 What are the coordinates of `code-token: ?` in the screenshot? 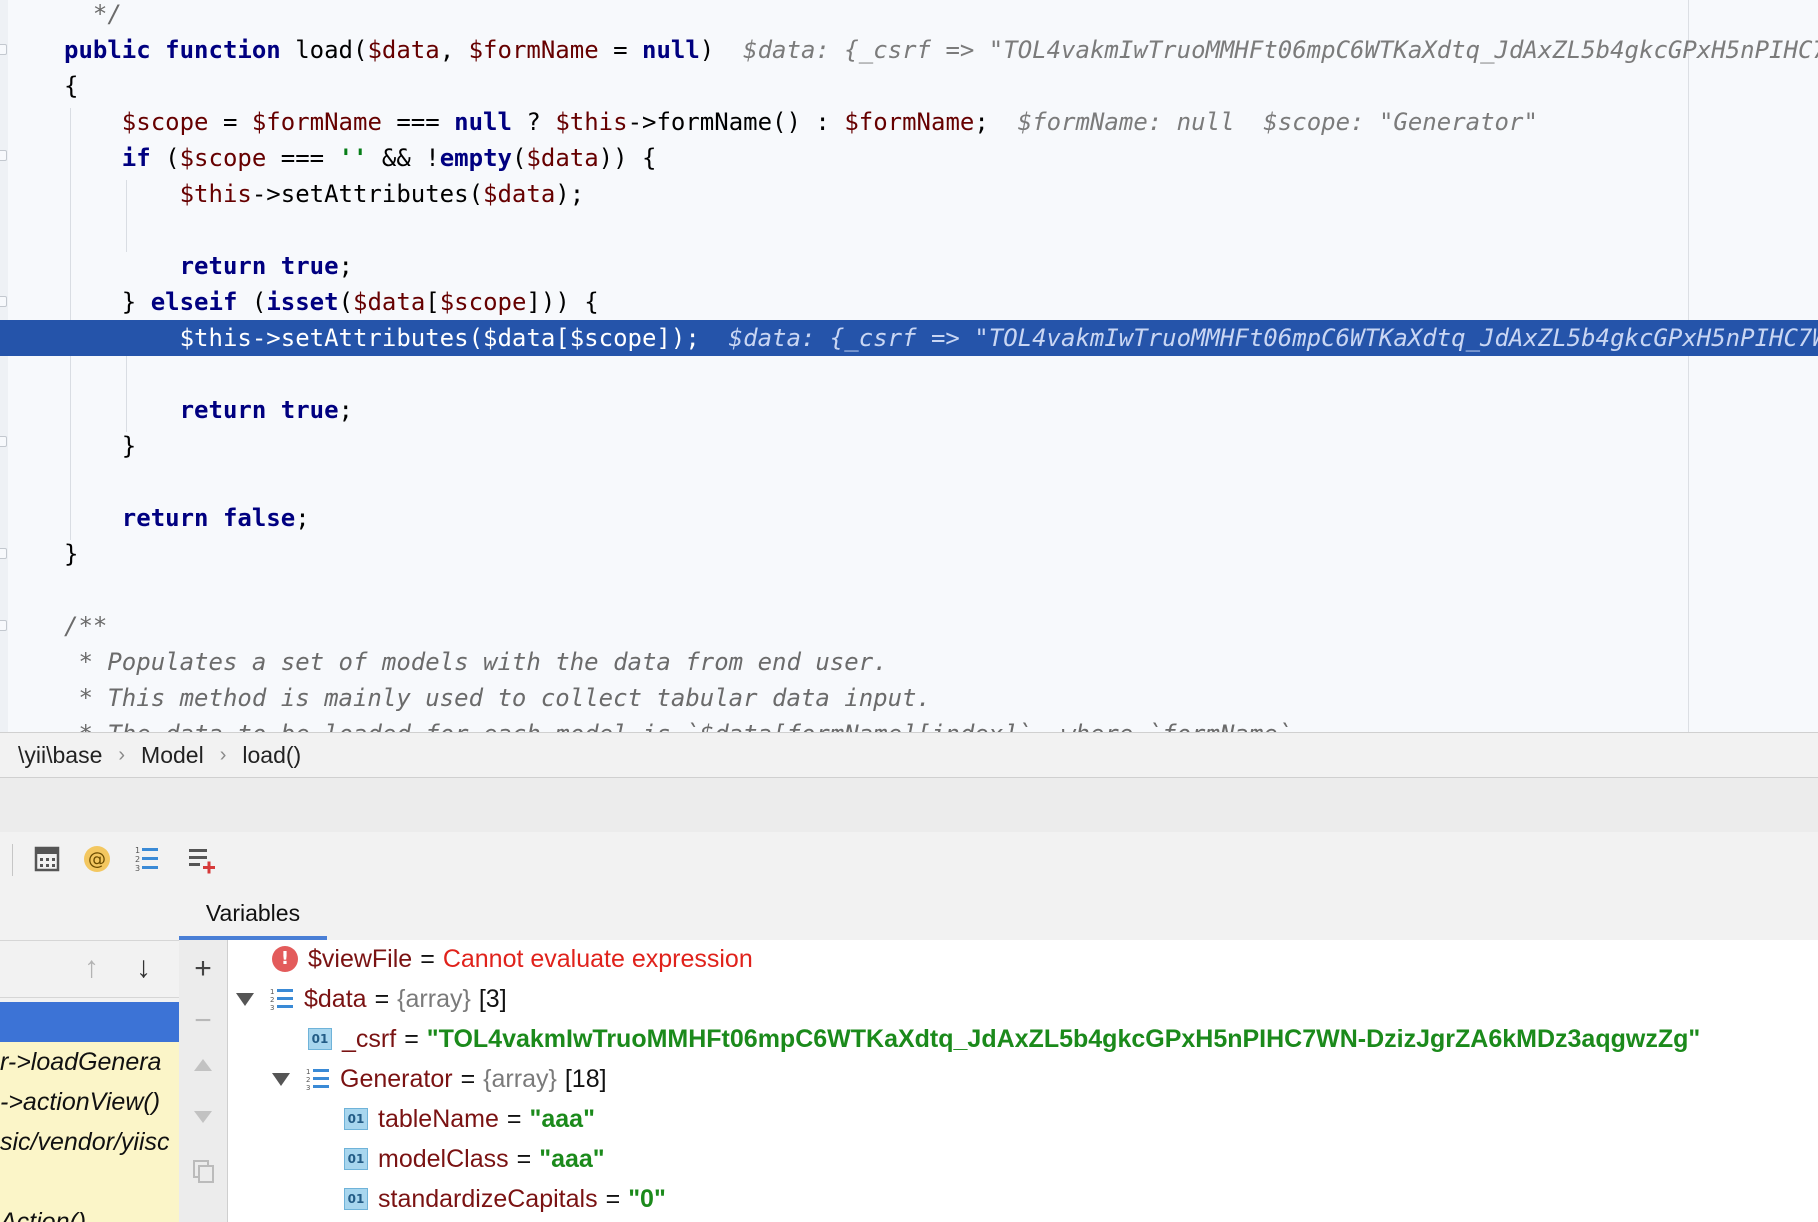 It's located at (533, 122).